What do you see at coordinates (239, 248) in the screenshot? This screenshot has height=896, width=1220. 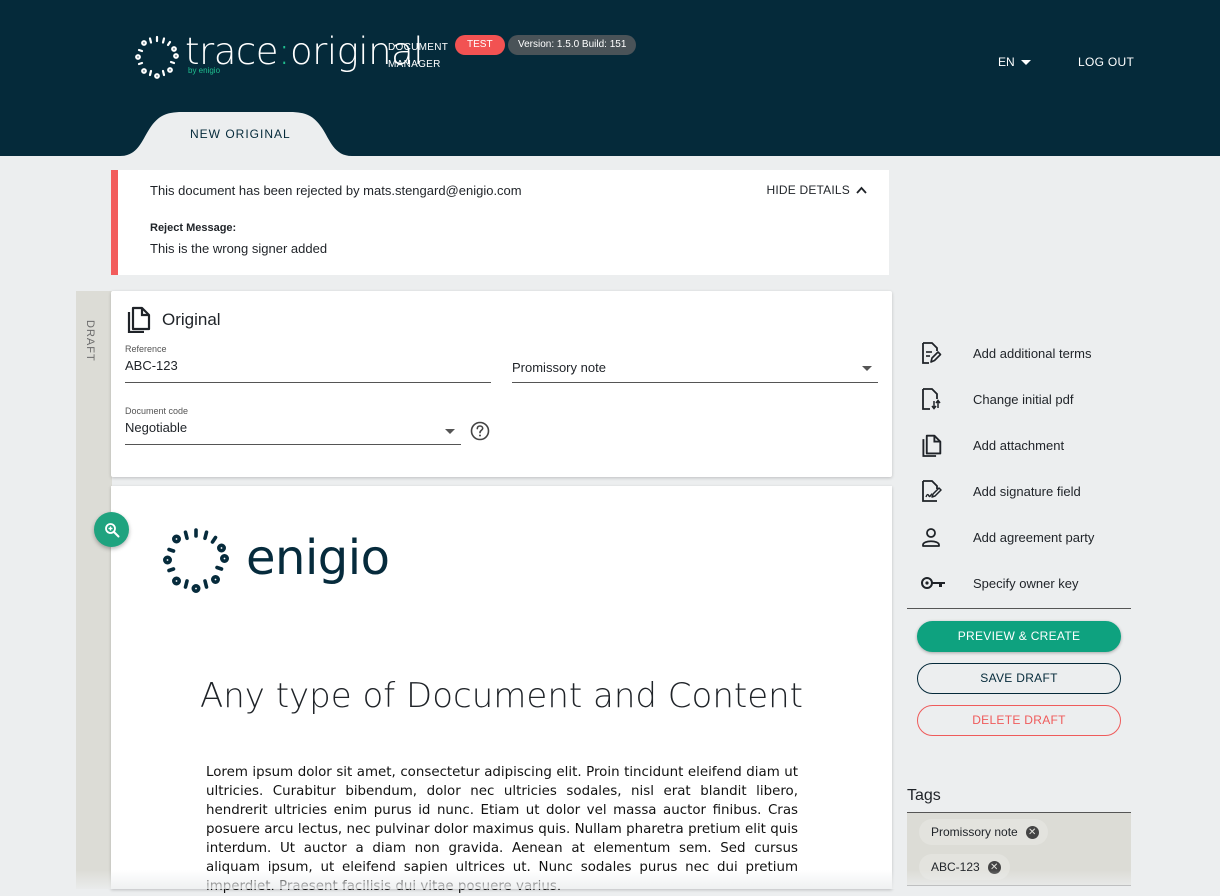 I see `reject-reason-text: This is the wrong signer added` at bounding box center [239, 248].